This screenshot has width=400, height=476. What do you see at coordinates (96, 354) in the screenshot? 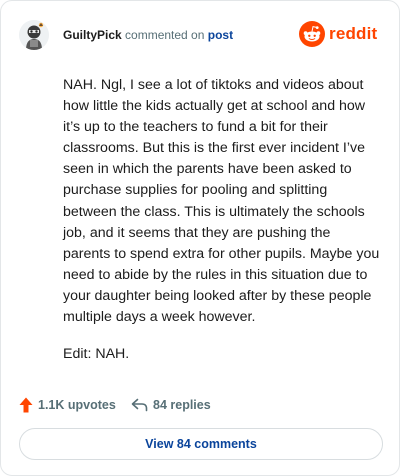
I see `comment-paragraph: Edit: NAH.` at bounding box center [96, 354].